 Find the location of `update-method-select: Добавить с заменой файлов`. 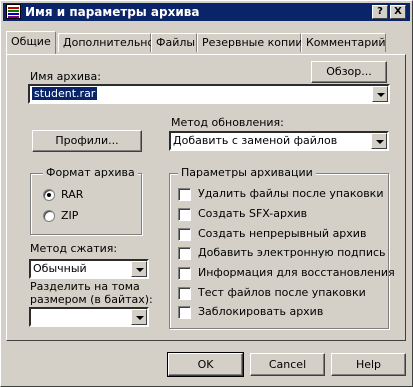

update-method-select: Добавить с заменой файлов is located at coordinates (279, 141).